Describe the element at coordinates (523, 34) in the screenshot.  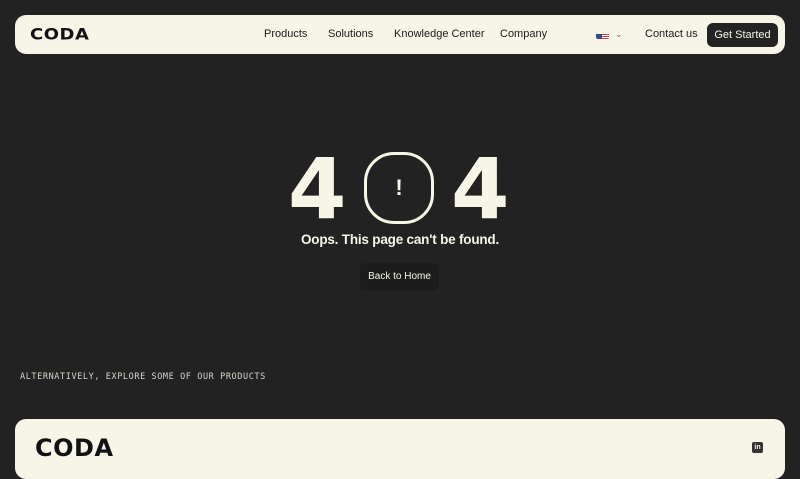
I see `nav-company: Company` at that location.